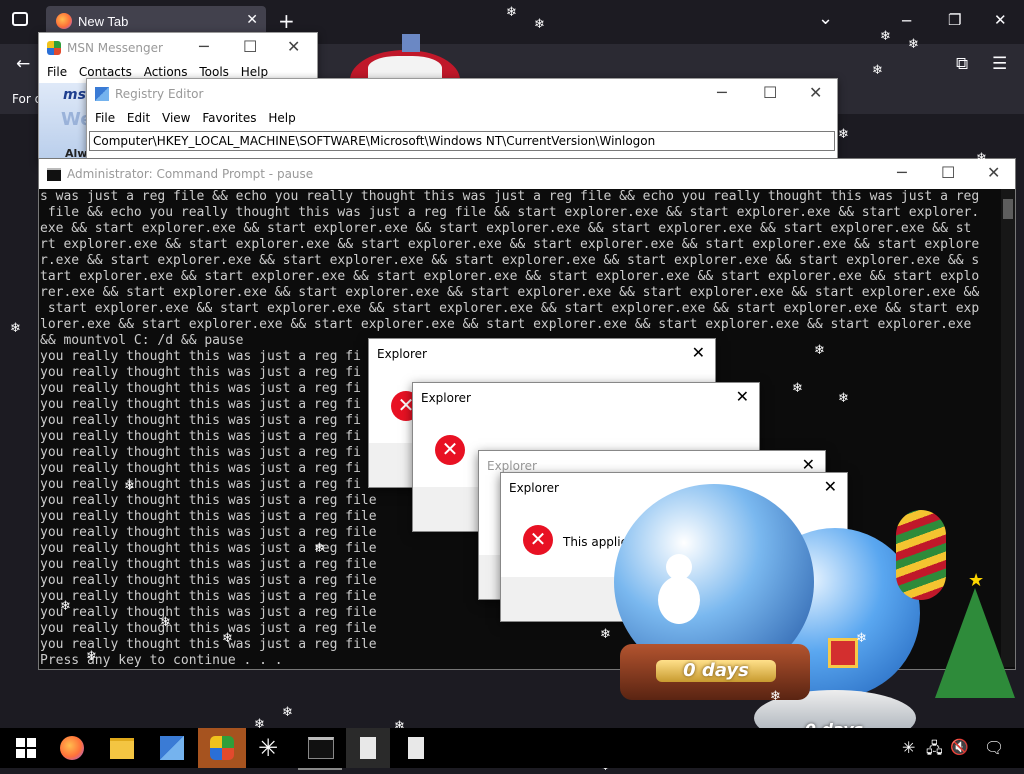 Image resolution: width=1024 pixels, height=774 pixels. I want to click on tray-snowflake-icon: ✳, so click(908, 747).